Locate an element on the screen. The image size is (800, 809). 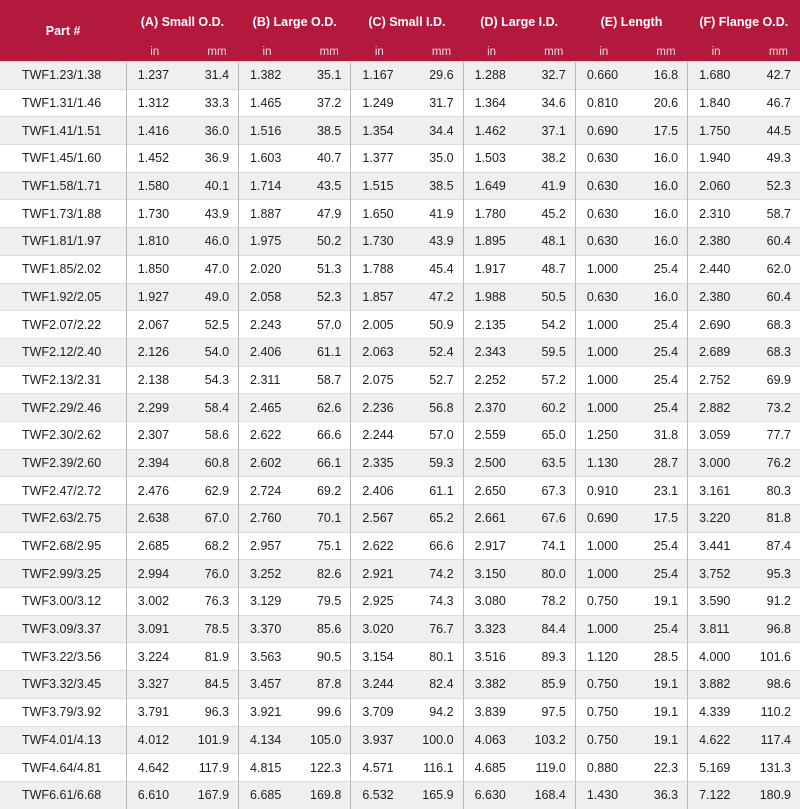
value-mm-cell: 22.3 is located at coordinates (659, 767).